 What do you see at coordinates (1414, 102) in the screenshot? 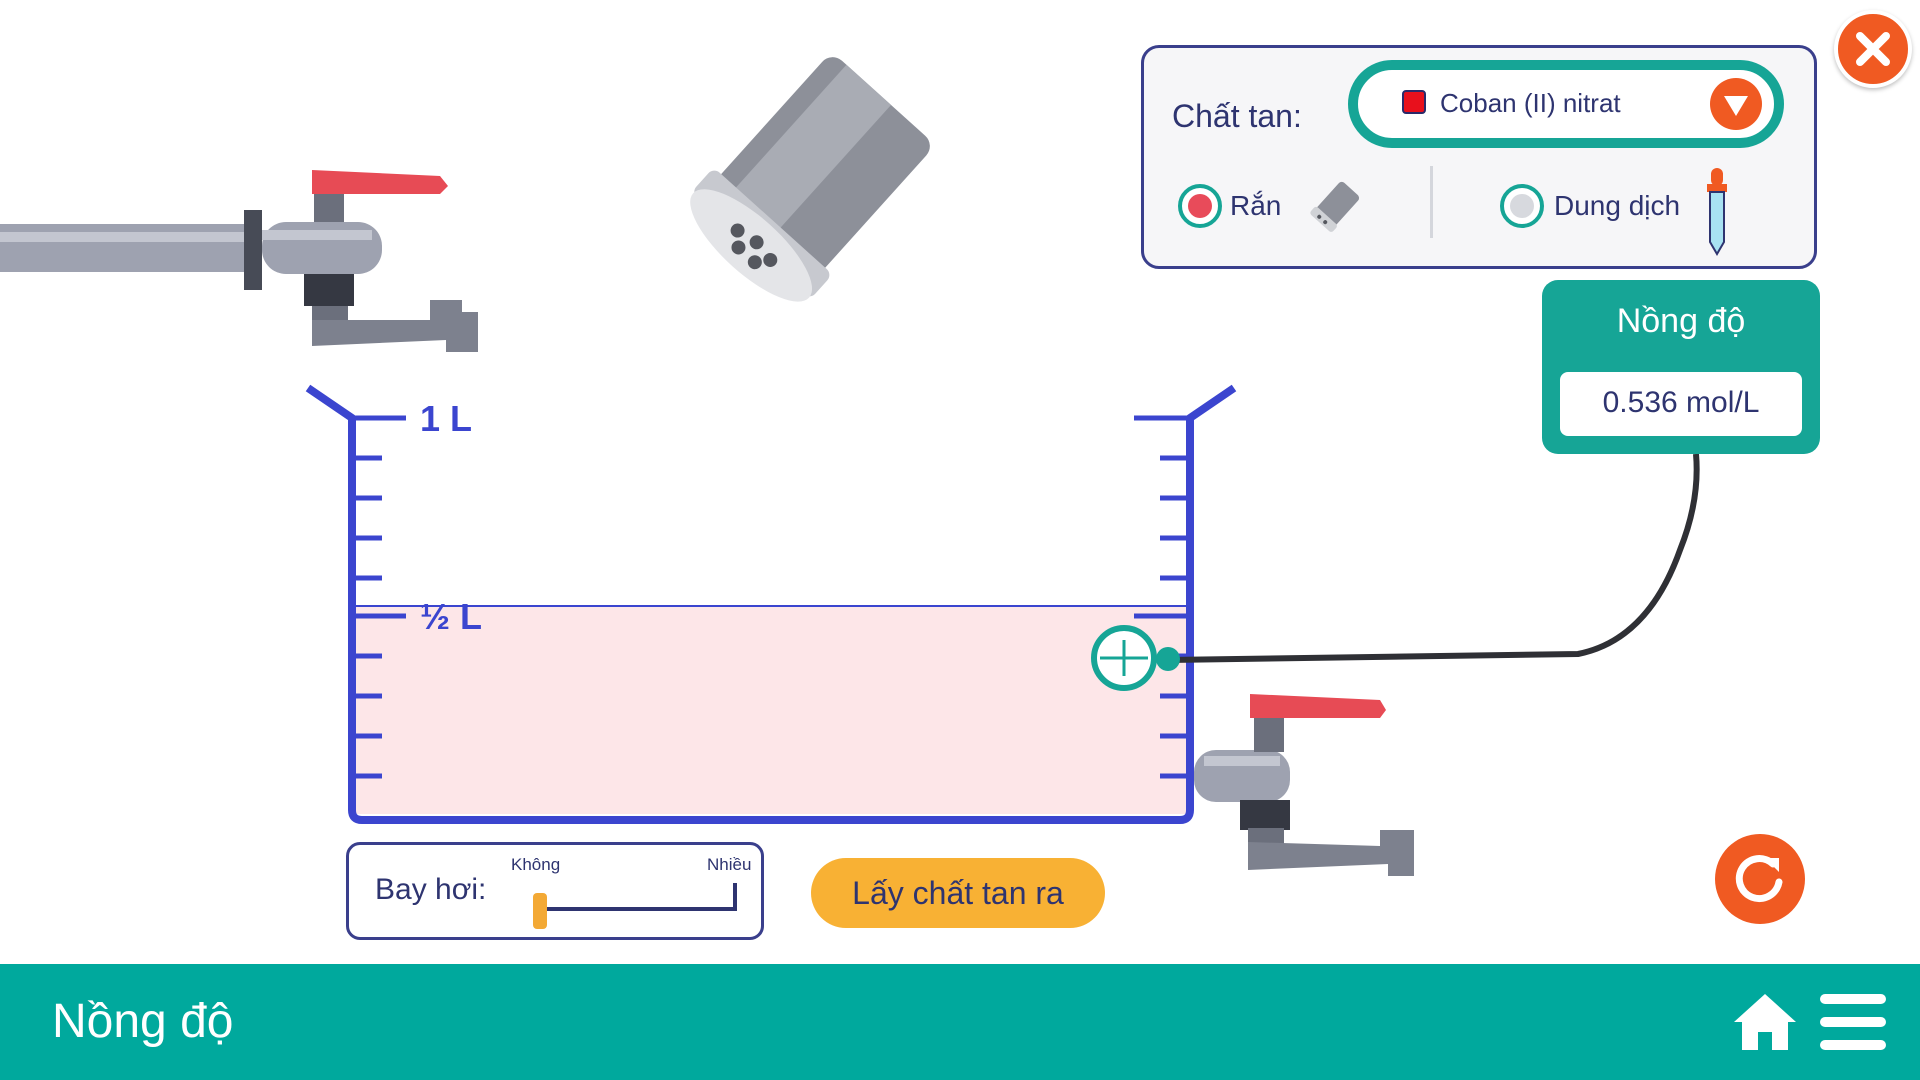
I see `solute-color-swatch` at bounding box center [1414, 102].